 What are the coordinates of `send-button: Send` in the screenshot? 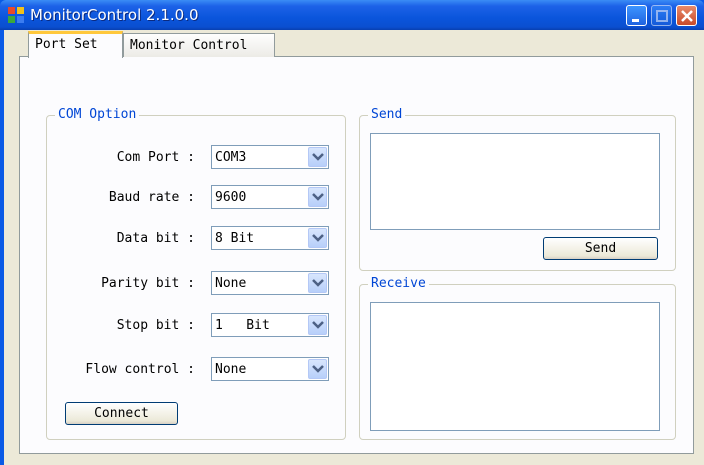 It's located at (600, 248).